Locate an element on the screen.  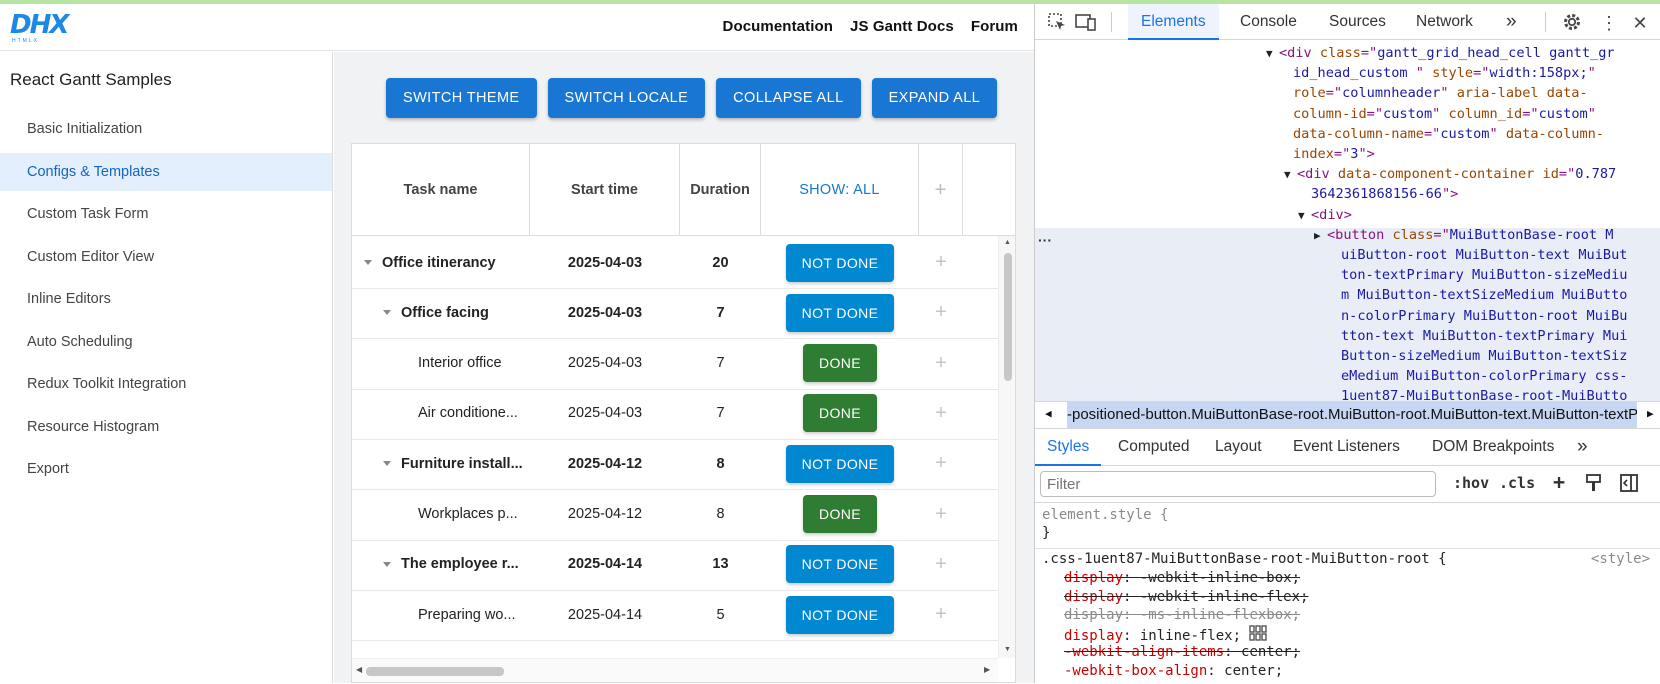
dom-node-line: ▼ <div data-component-container id="0.787 is located at coordinates (1450, 174).